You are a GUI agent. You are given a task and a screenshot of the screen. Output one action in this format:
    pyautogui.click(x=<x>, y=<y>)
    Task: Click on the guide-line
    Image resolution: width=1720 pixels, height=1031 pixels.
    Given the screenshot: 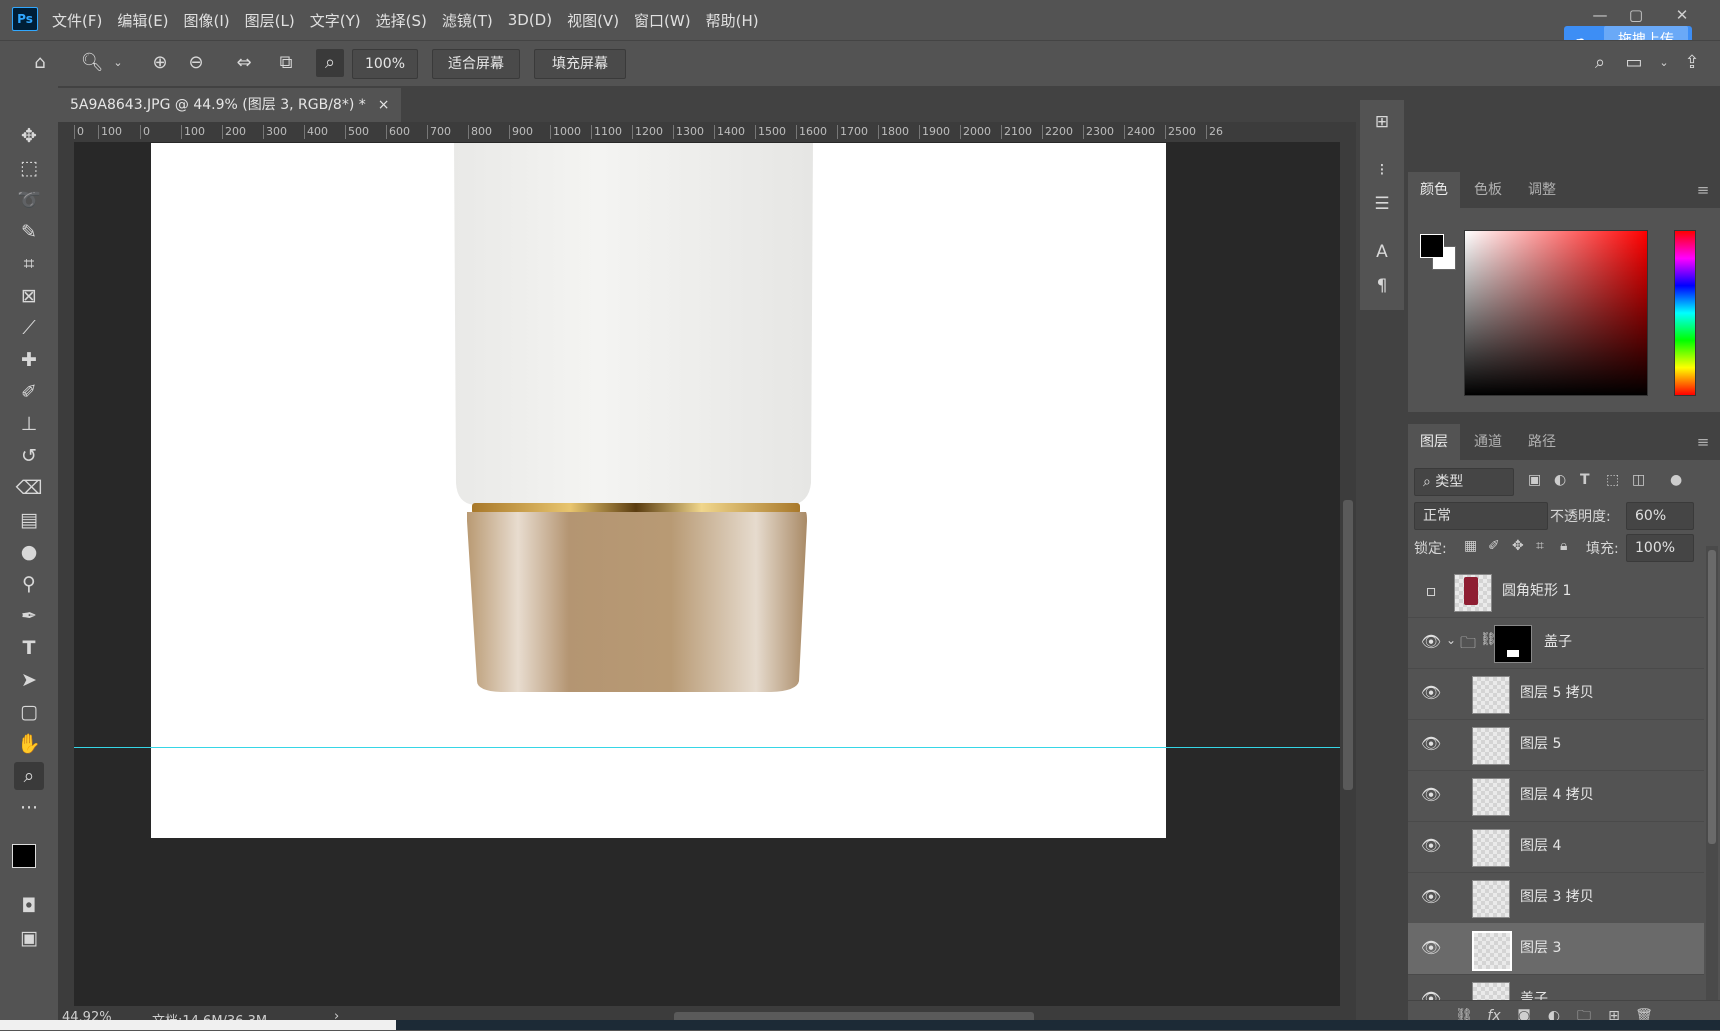 What is the action you would take?
    pyautogui.click(x=707, y=747)
    